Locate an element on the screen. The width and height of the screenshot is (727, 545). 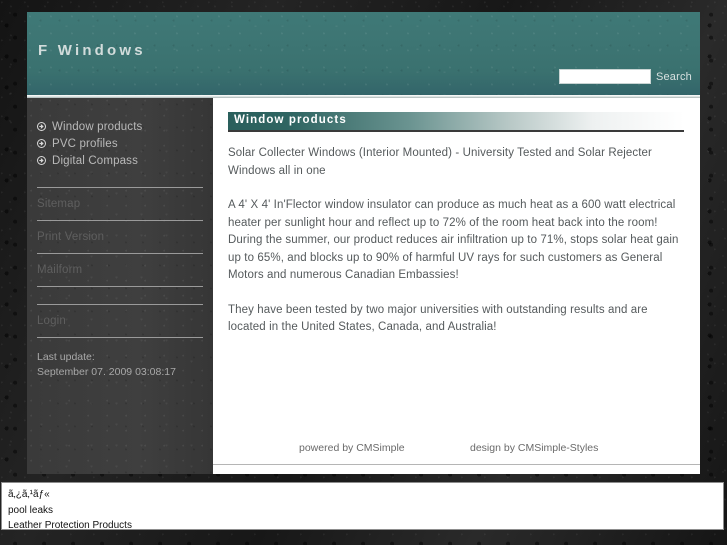
design-by-link: design by CMSimple-Styles is located at coordinates (534, 448).